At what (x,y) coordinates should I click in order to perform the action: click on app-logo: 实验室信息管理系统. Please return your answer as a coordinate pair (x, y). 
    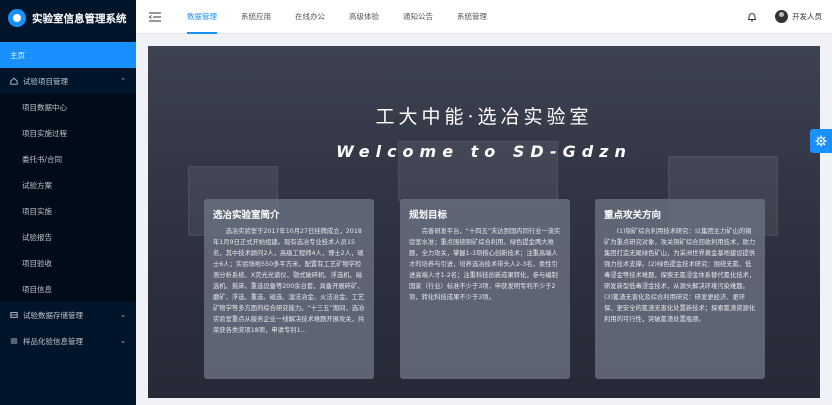
    Looking at the image, I should click on (68, 18).